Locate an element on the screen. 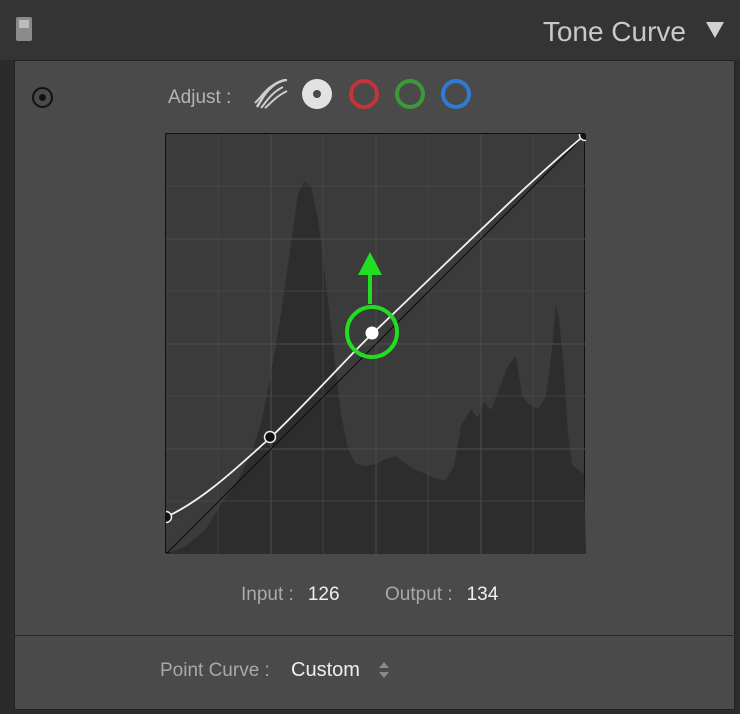 This screenshot has width=740, height=714. panel-title: Tone Curve is located at coordinates (614, 32).